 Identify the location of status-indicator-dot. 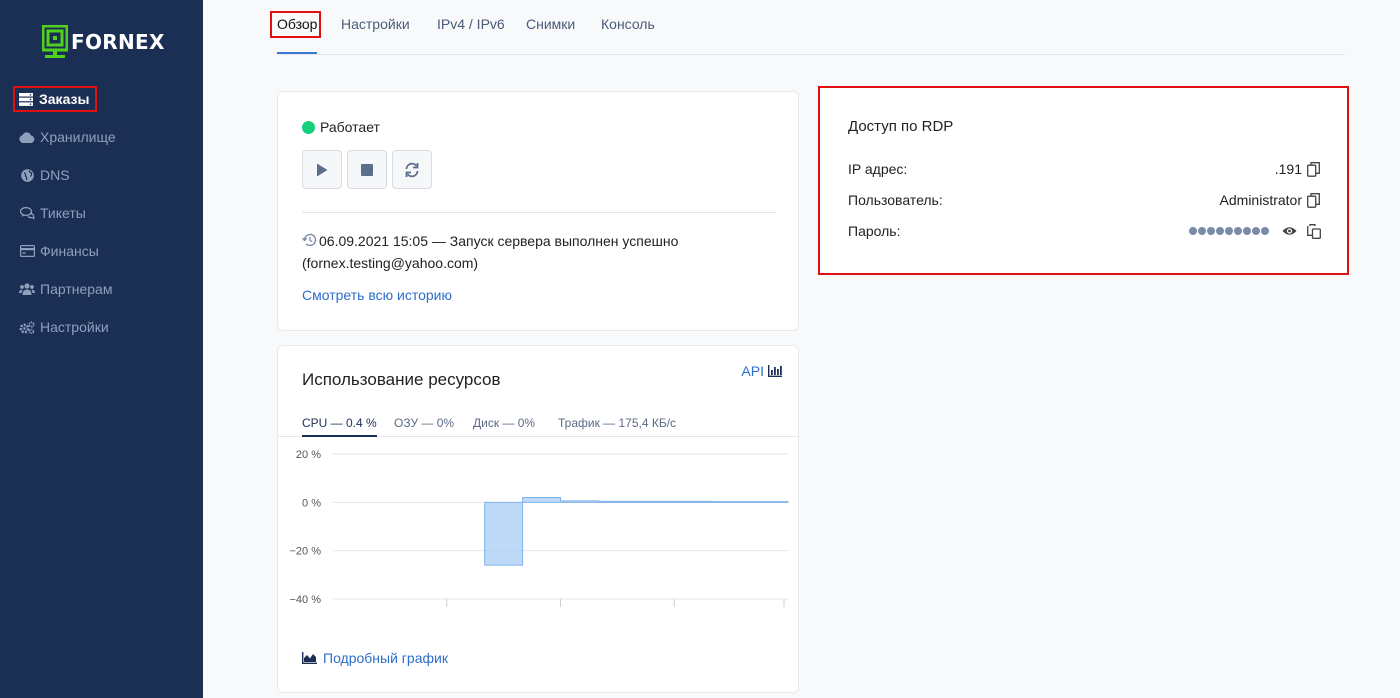
(308, 127).